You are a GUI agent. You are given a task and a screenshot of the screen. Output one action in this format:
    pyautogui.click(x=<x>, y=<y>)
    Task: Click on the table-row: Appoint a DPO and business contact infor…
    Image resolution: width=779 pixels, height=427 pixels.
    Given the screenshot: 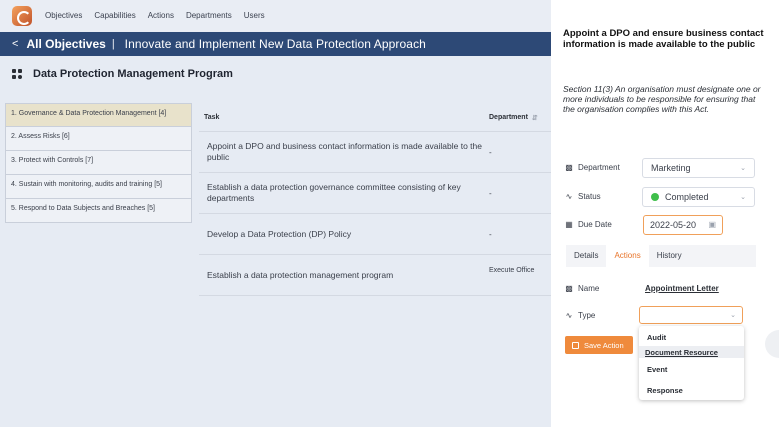 What is the action you would take?
    pyautogui.click(x=375, y=152)
    